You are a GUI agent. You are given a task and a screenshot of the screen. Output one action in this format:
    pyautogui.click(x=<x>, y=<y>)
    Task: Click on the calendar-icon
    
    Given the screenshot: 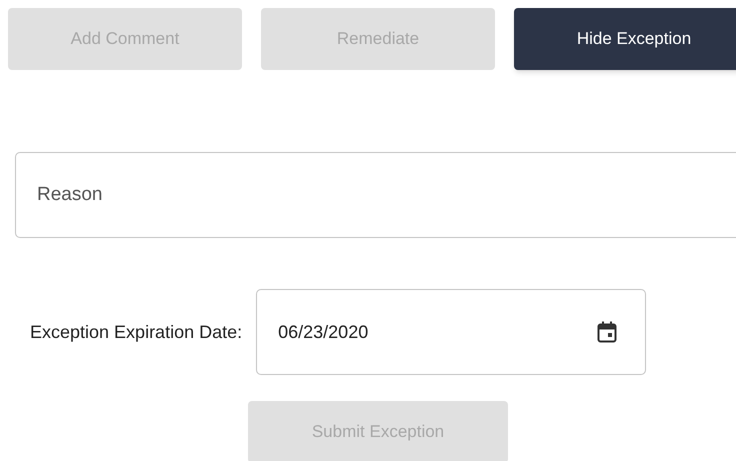 What is the action you would take?
    pyautogui.click(x=607, y=332)
    